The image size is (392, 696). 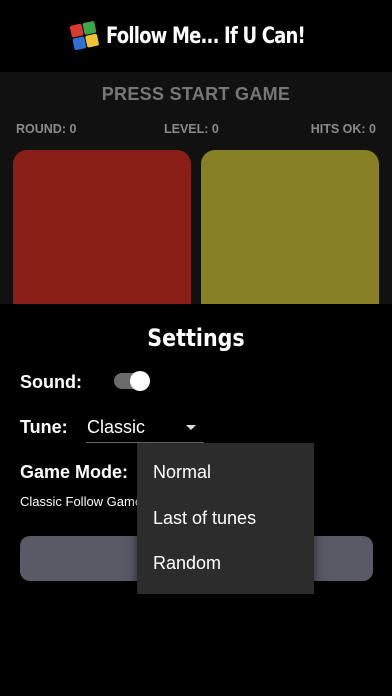 What do you see at coordinates (187, 563) in the screenshot?
I see `menu-item-random: Random` at bounding box center [187, 563].